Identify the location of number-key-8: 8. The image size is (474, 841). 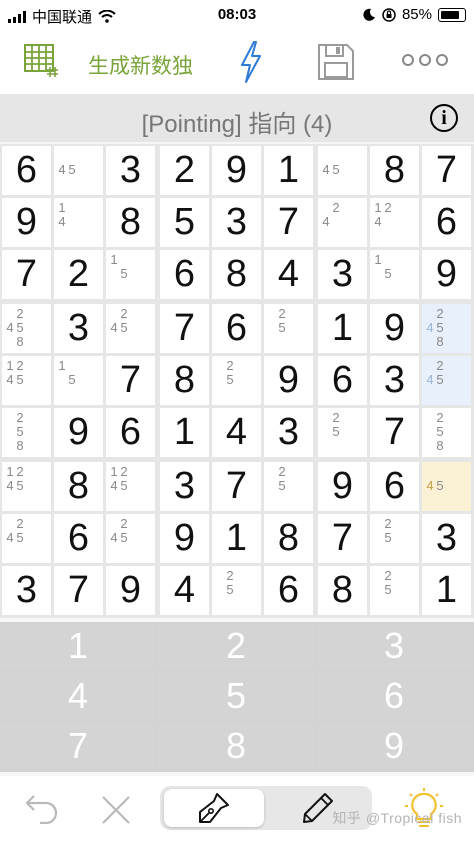
(236, 746).